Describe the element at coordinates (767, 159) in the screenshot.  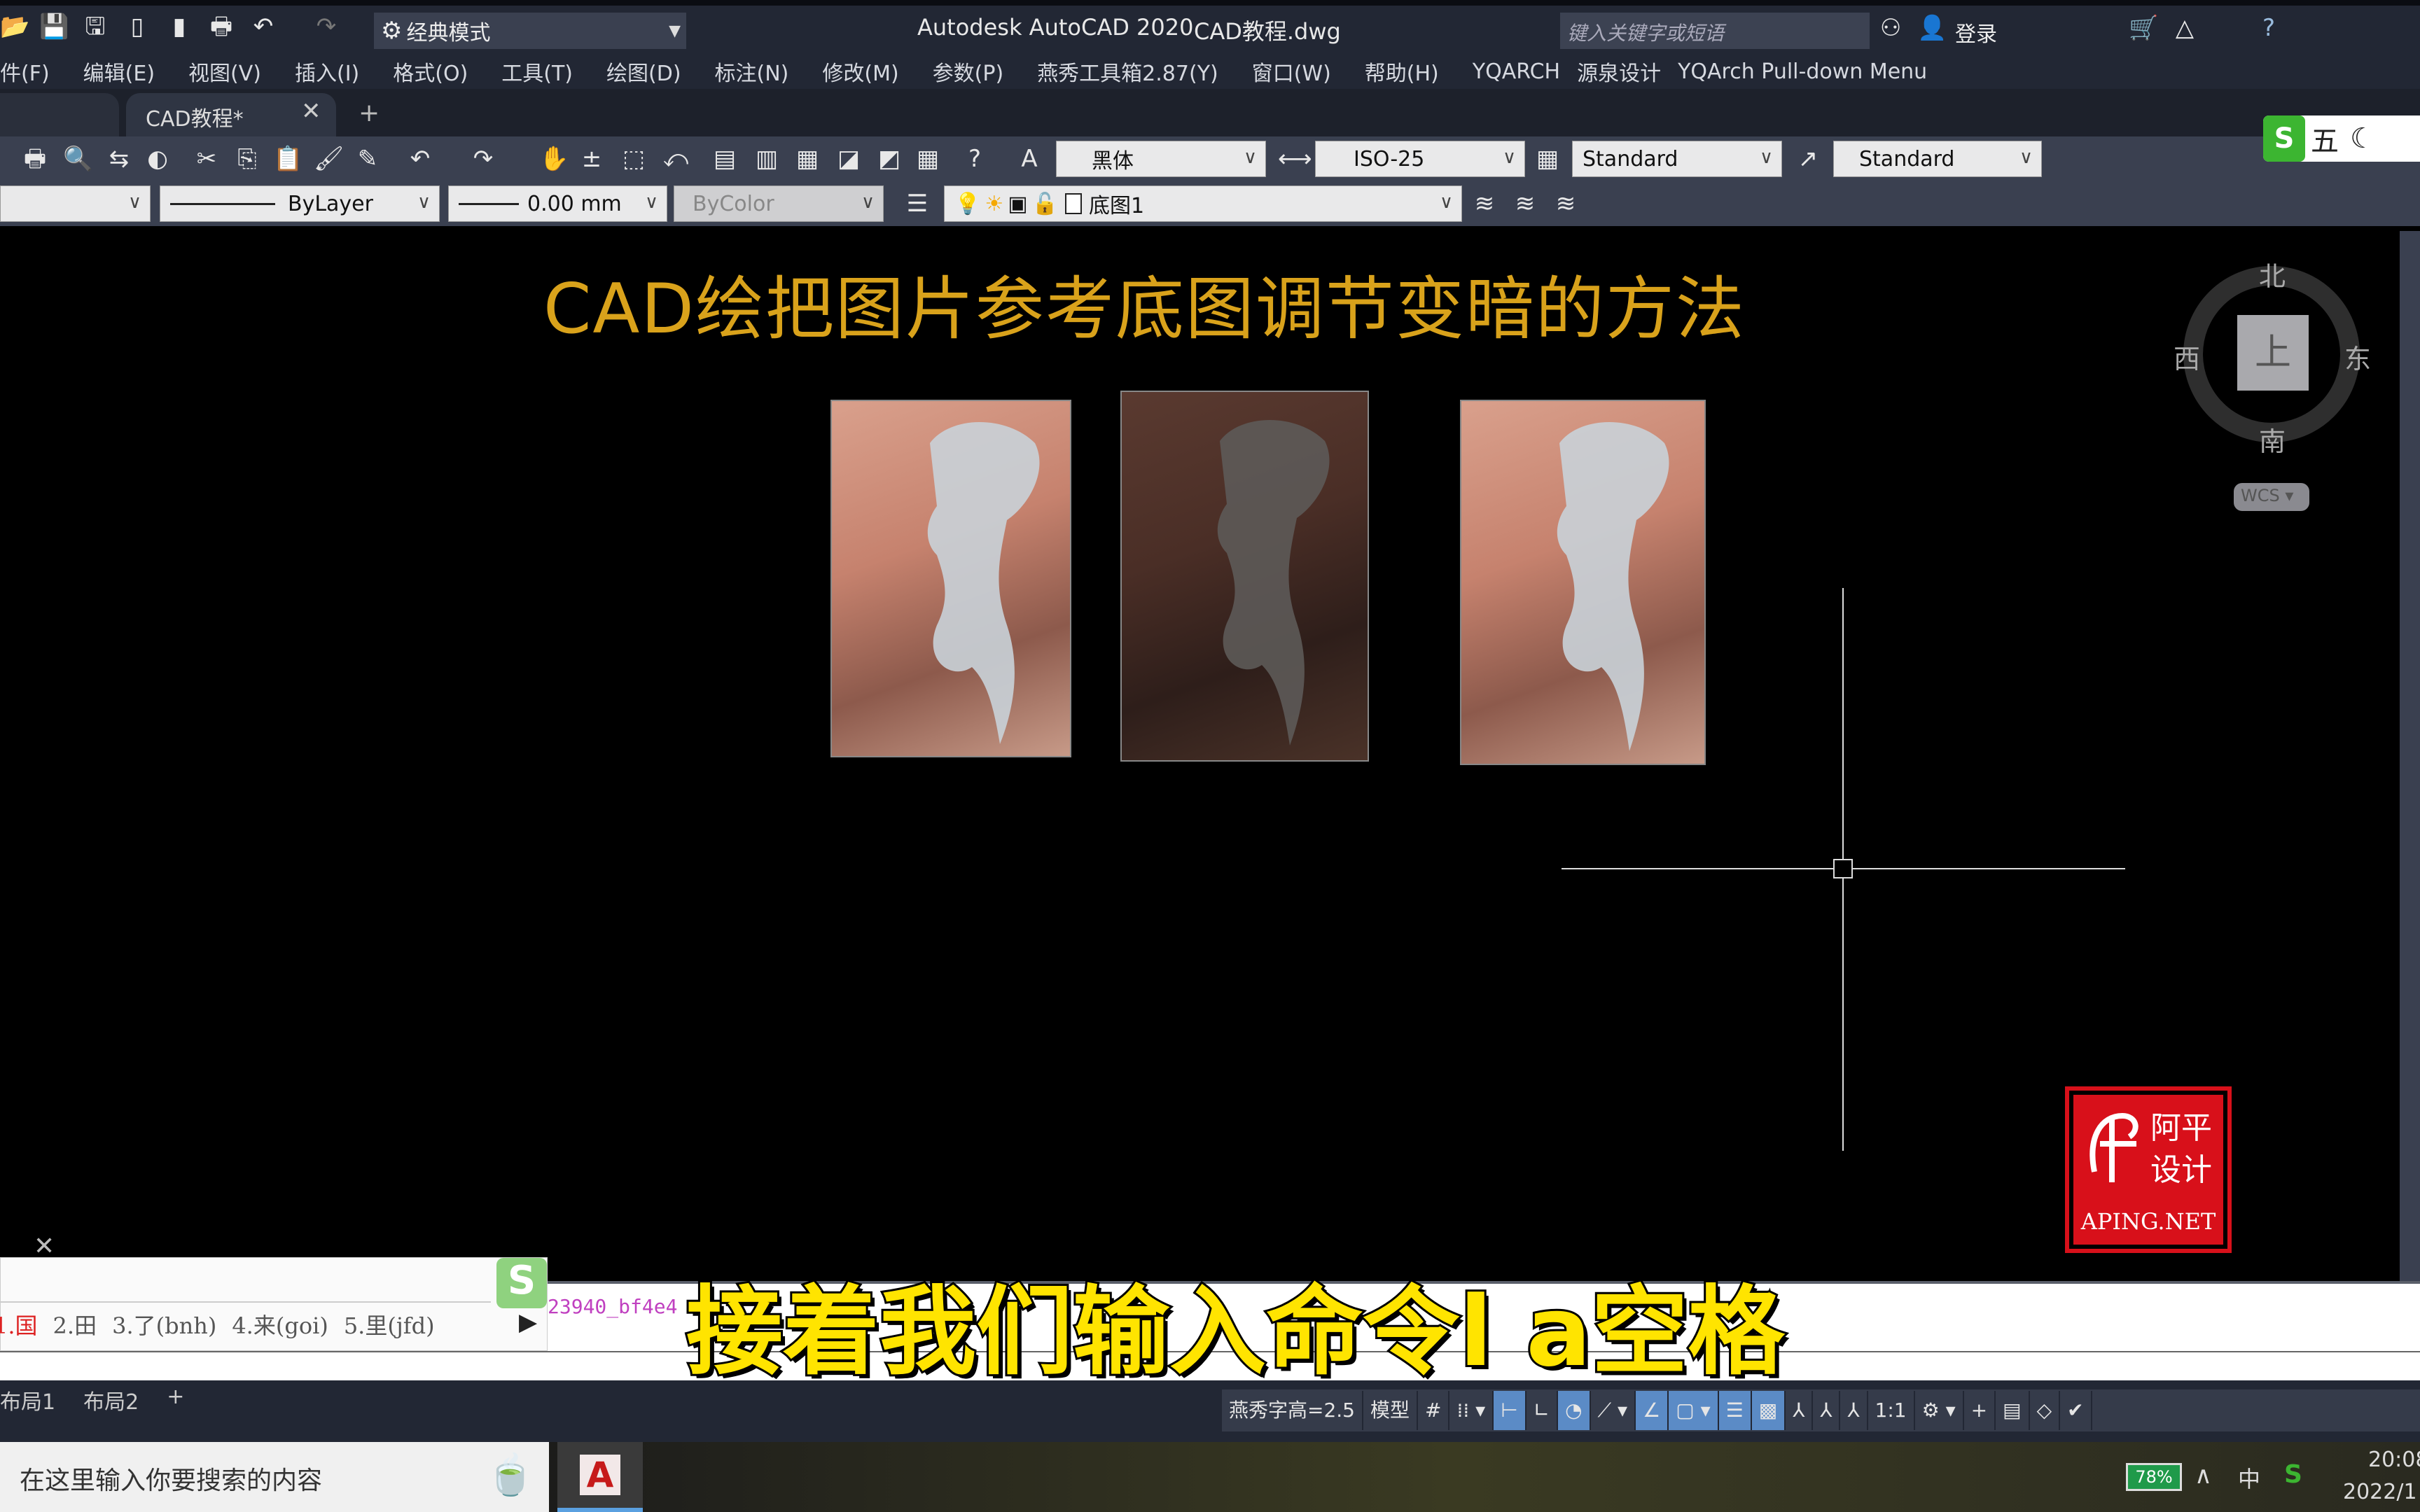
I see `design-center-icon: ▥` at that location.